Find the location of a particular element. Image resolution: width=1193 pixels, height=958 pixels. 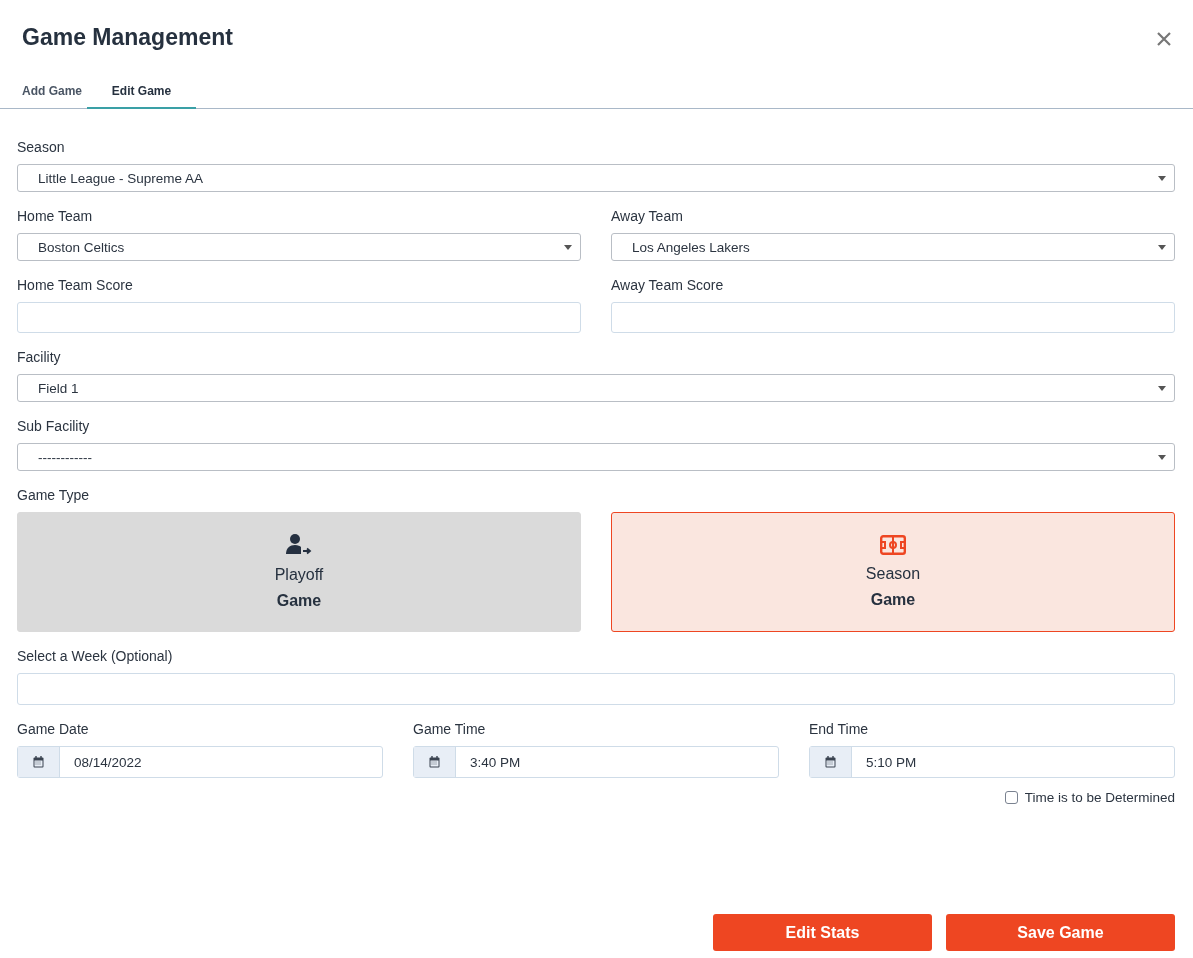

tab: Edit Game is located at coordinates (141, 93).